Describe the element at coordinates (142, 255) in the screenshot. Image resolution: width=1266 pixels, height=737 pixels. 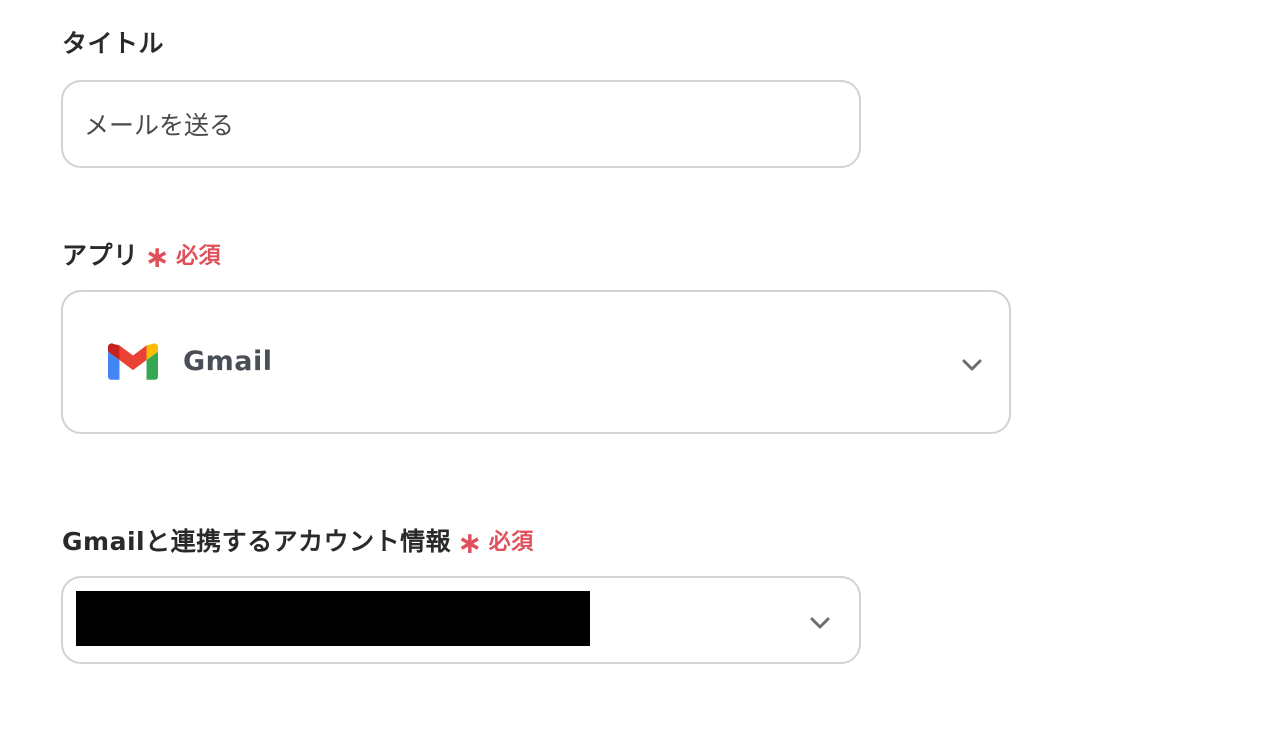
I see `app-label: アプリ ∗ 必須` at that location.